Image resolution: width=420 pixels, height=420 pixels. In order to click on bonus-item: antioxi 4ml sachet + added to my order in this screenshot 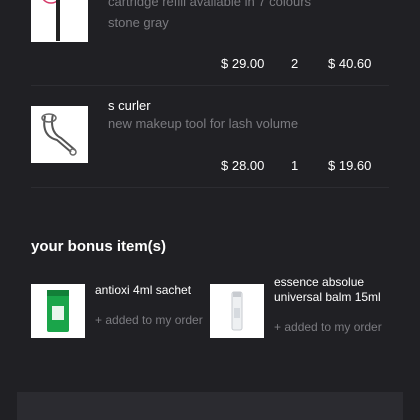, I will do `click(117, 315)`.